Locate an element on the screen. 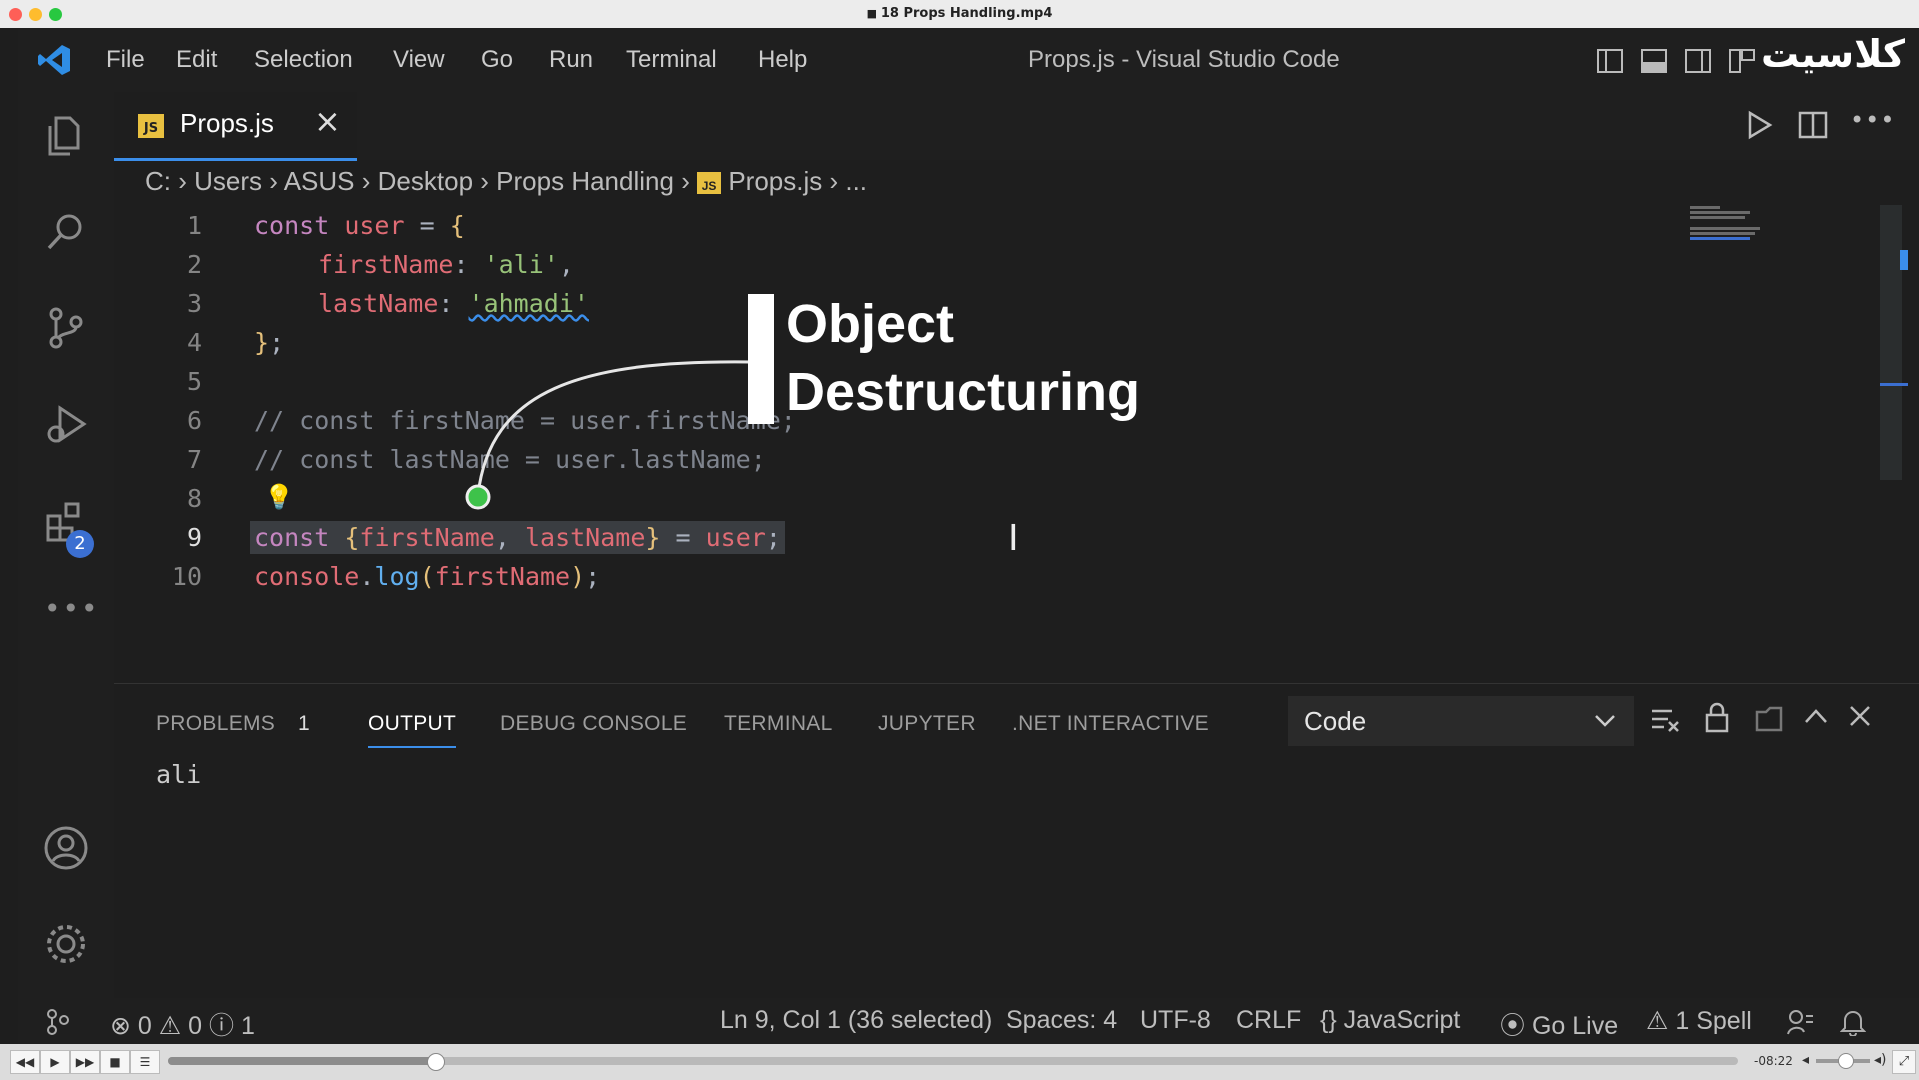  end-of-line: CRLF is located at coordinates (1268, 1020).